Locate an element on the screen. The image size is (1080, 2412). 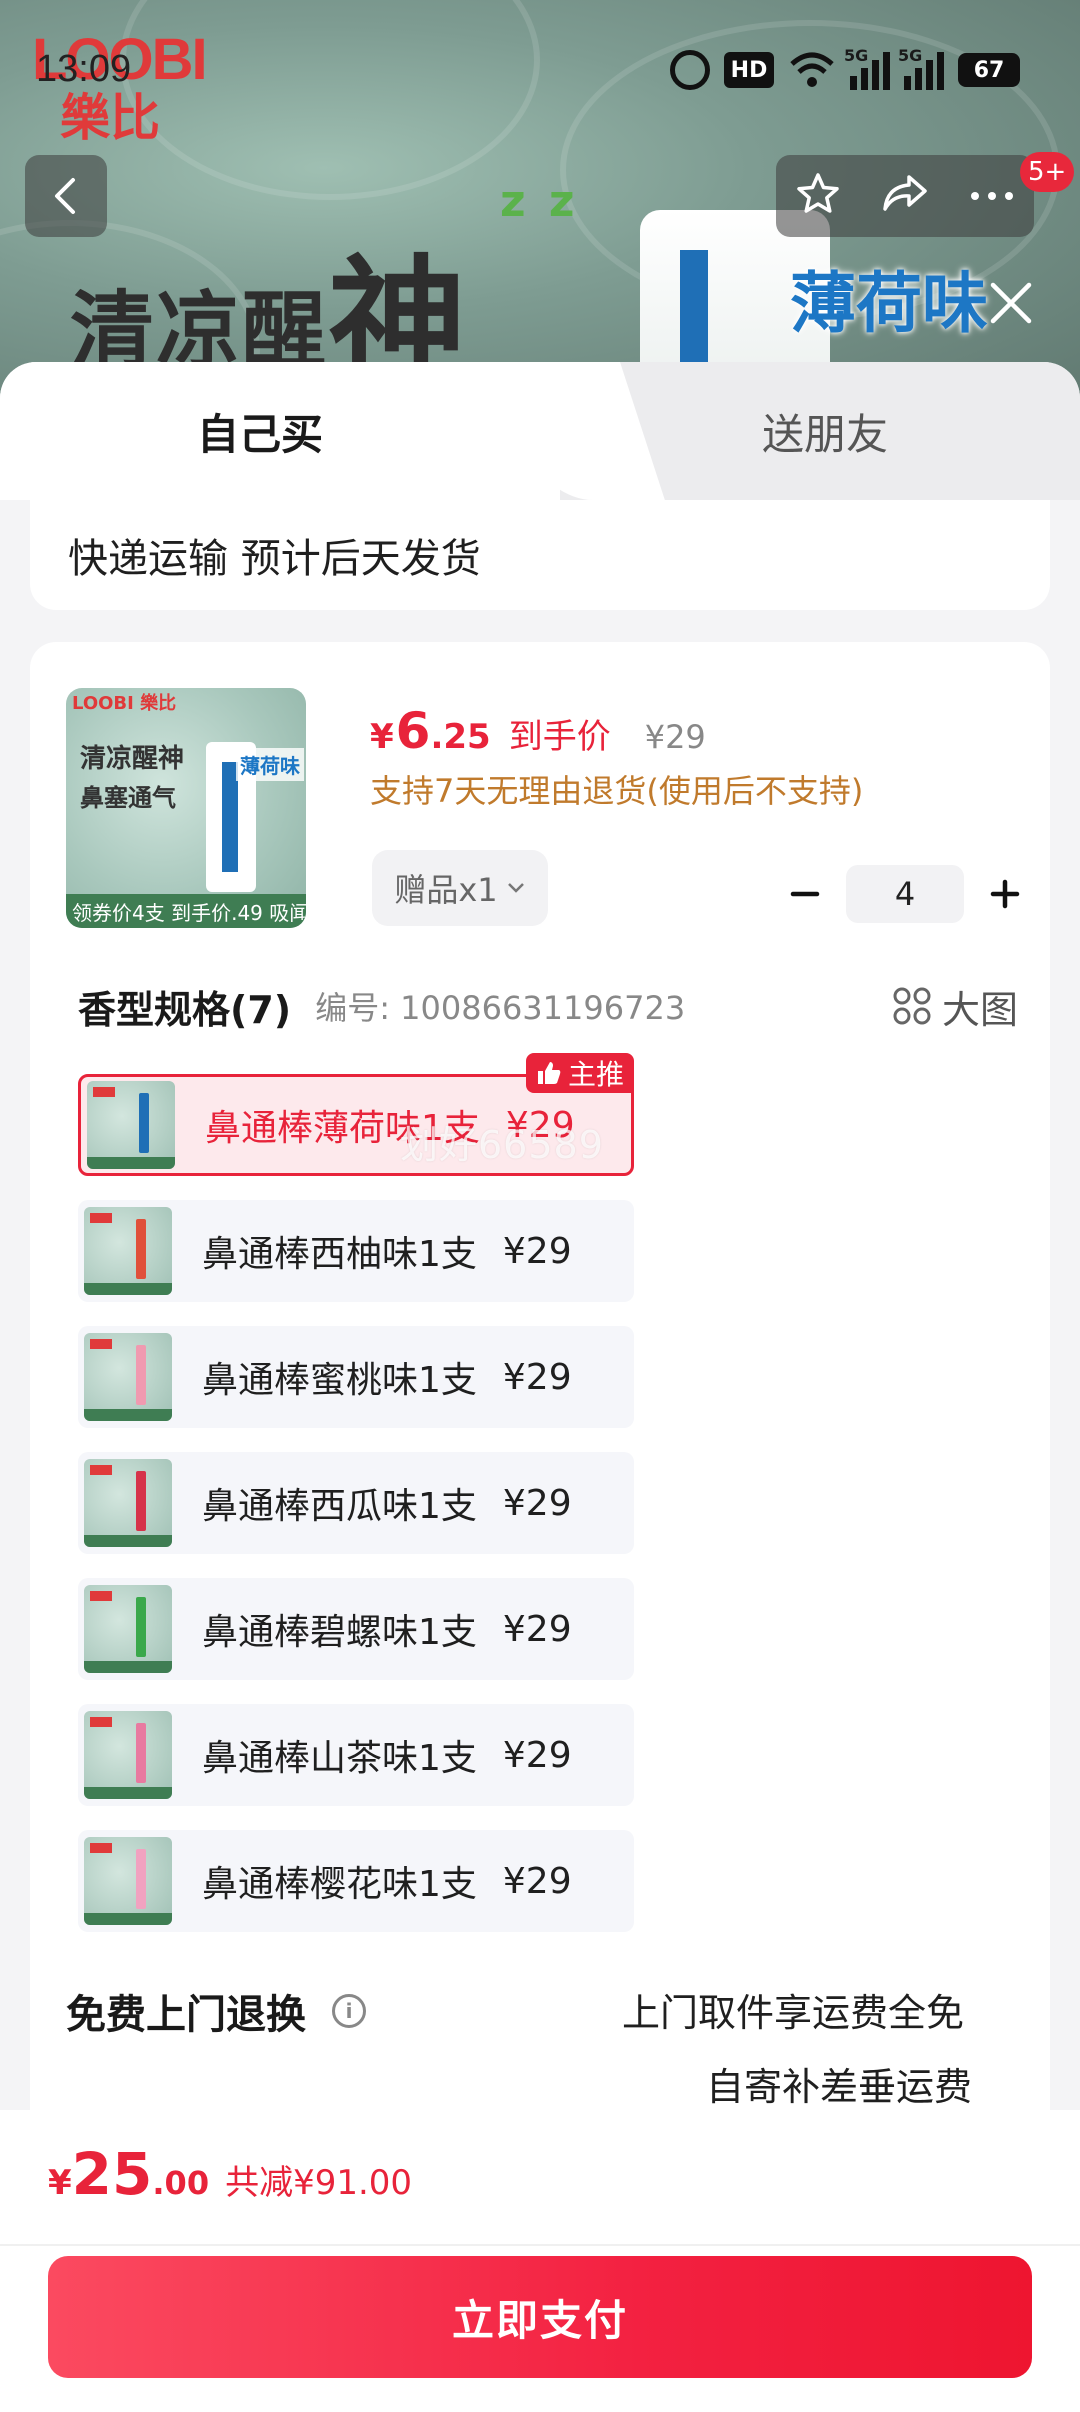
variant-option-grapefruit: 鼻通棒西柚味1支 ¥29 is located at coordinates (356, 1251).